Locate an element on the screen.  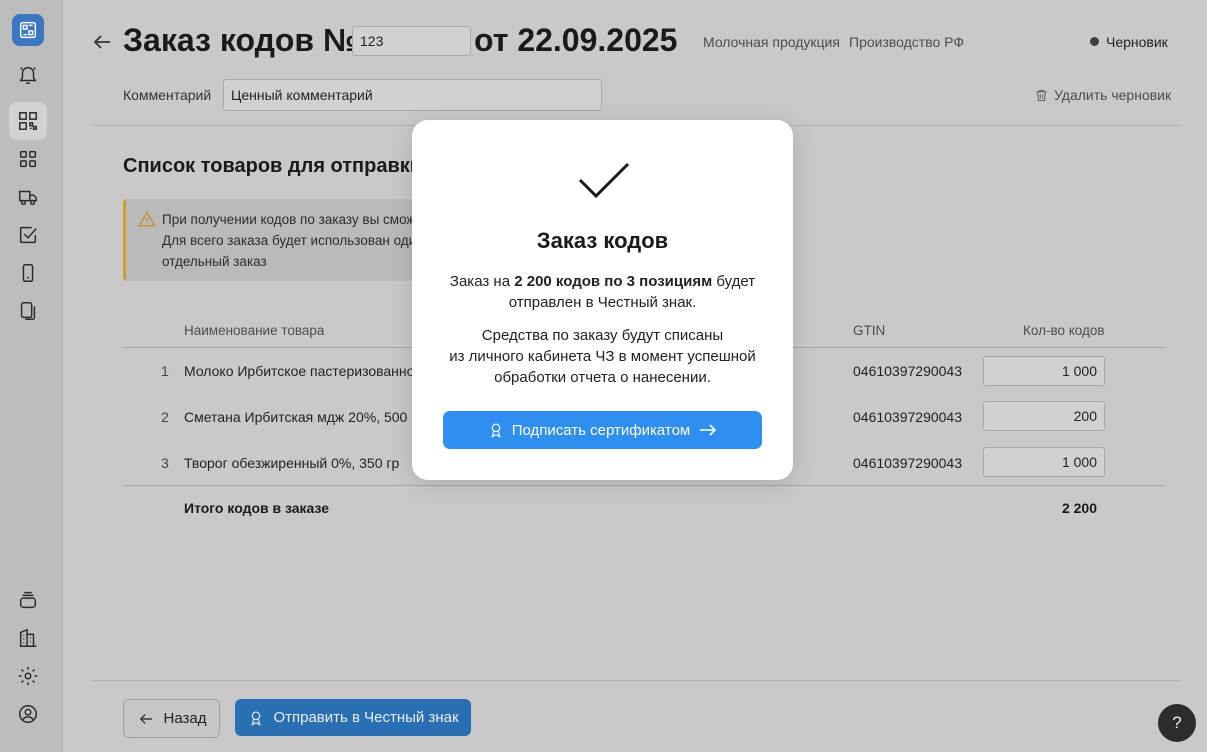
status-text: Черновик is located at coordinates (1137, 42).